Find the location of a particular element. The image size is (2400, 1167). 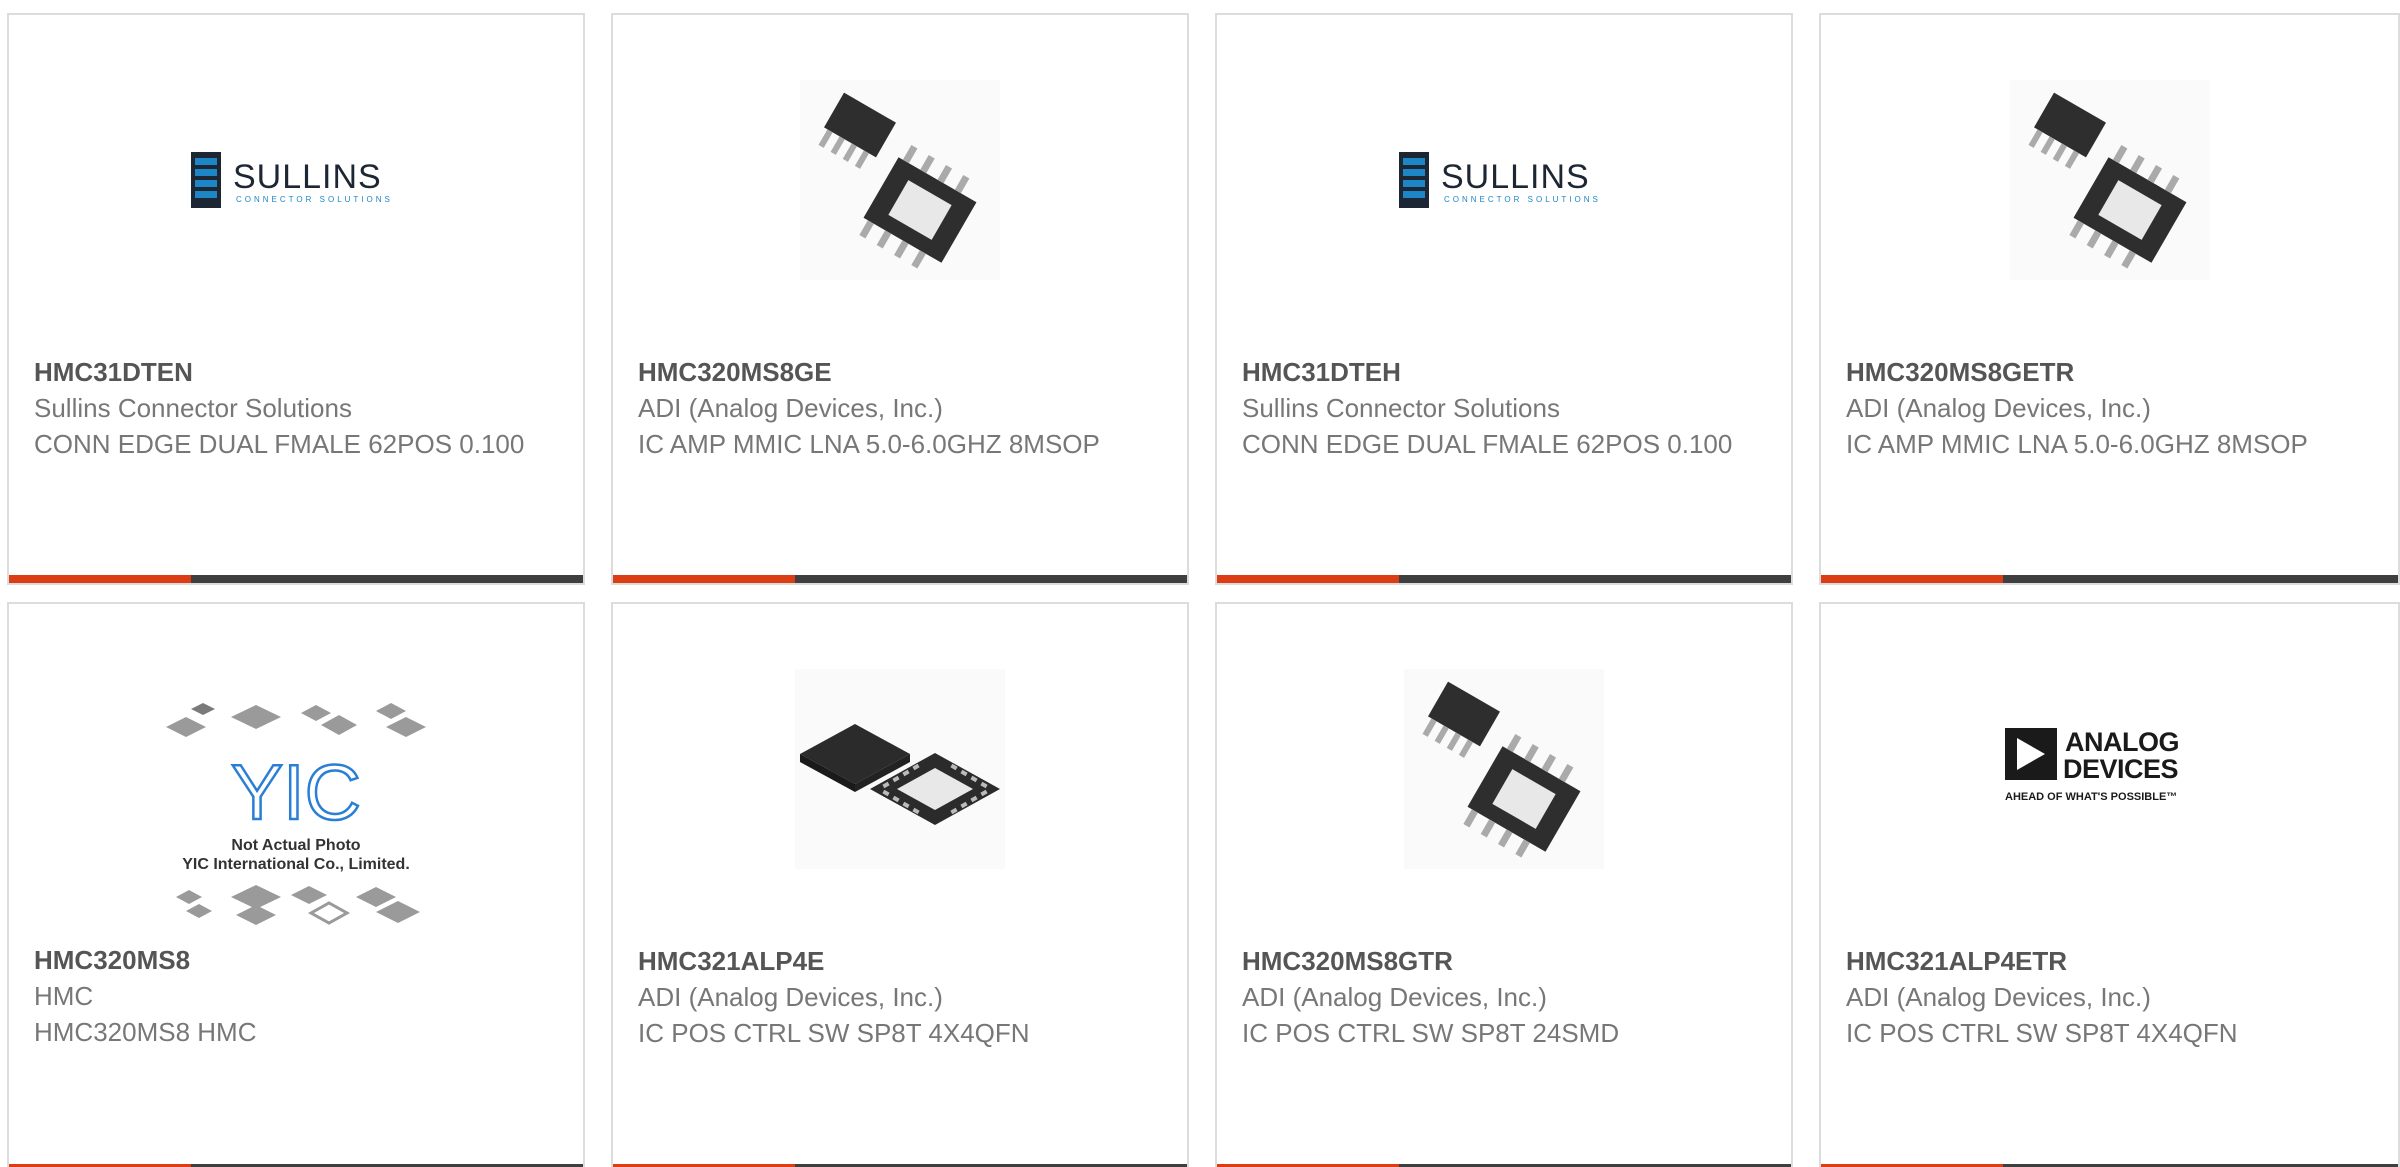

manufacturer-name: HMC is located at coordinates (64, 996).